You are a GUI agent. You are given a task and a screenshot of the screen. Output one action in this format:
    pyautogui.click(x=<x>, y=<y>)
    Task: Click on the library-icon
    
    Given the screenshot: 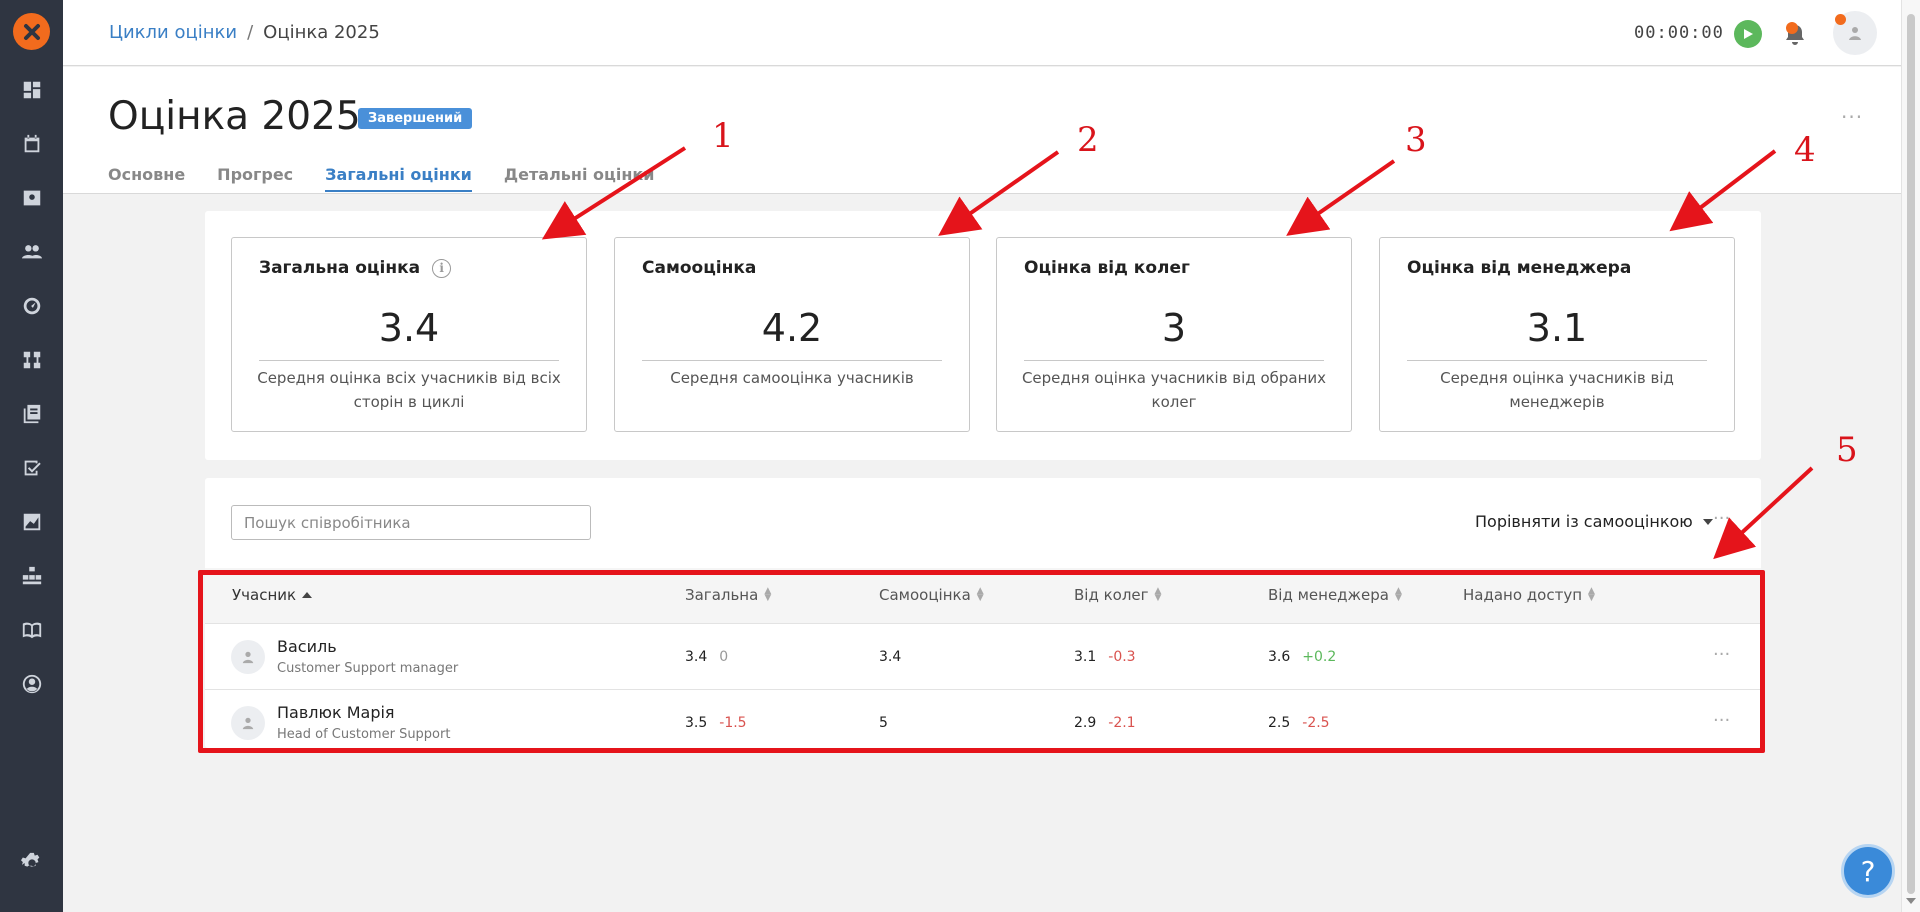 What is the action you would take?
    pyautogui.click(x=32, y=414)
    